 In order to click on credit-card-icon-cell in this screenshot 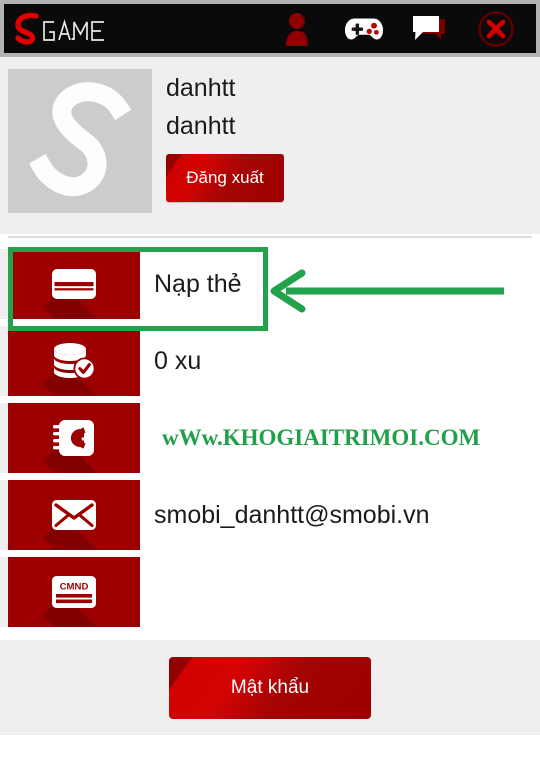, I will do `click(74, 284)`.